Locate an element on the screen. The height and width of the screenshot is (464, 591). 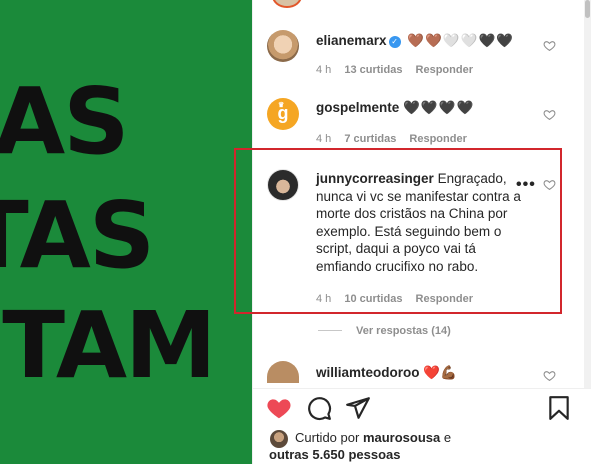
paper-plane-icon is located at coordinates (358, 408).